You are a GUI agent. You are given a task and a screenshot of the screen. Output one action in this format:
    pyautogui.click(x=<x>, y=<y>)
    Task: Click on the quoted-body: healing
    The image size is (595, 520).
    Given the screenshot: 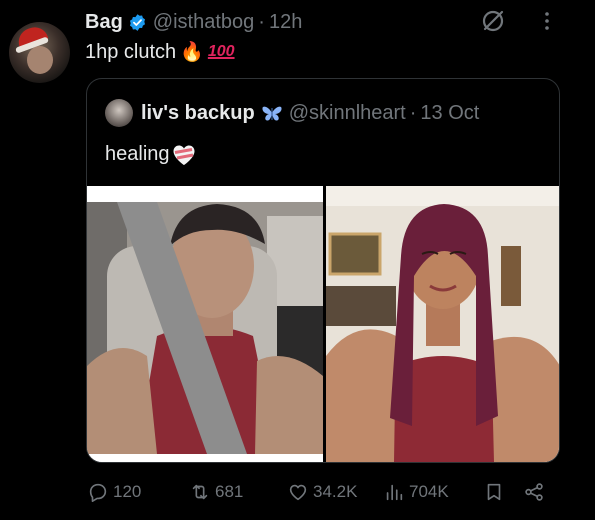 What is the action you would take?
    pyautogui.click(x=137, y=154)
    